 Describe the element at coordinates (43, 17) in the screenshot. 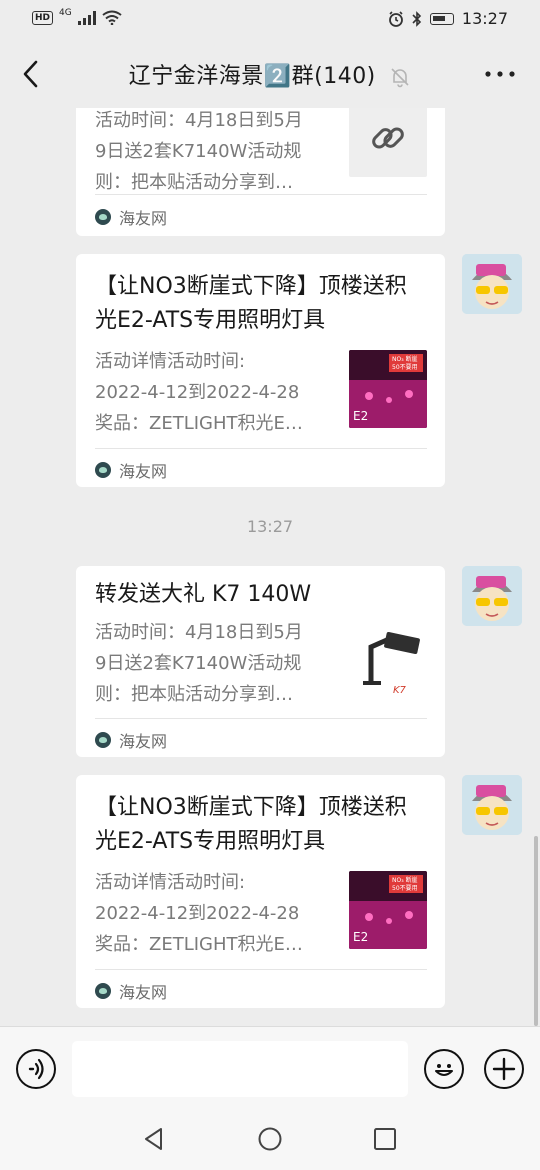

I see `hd-badge: HD` at that location.